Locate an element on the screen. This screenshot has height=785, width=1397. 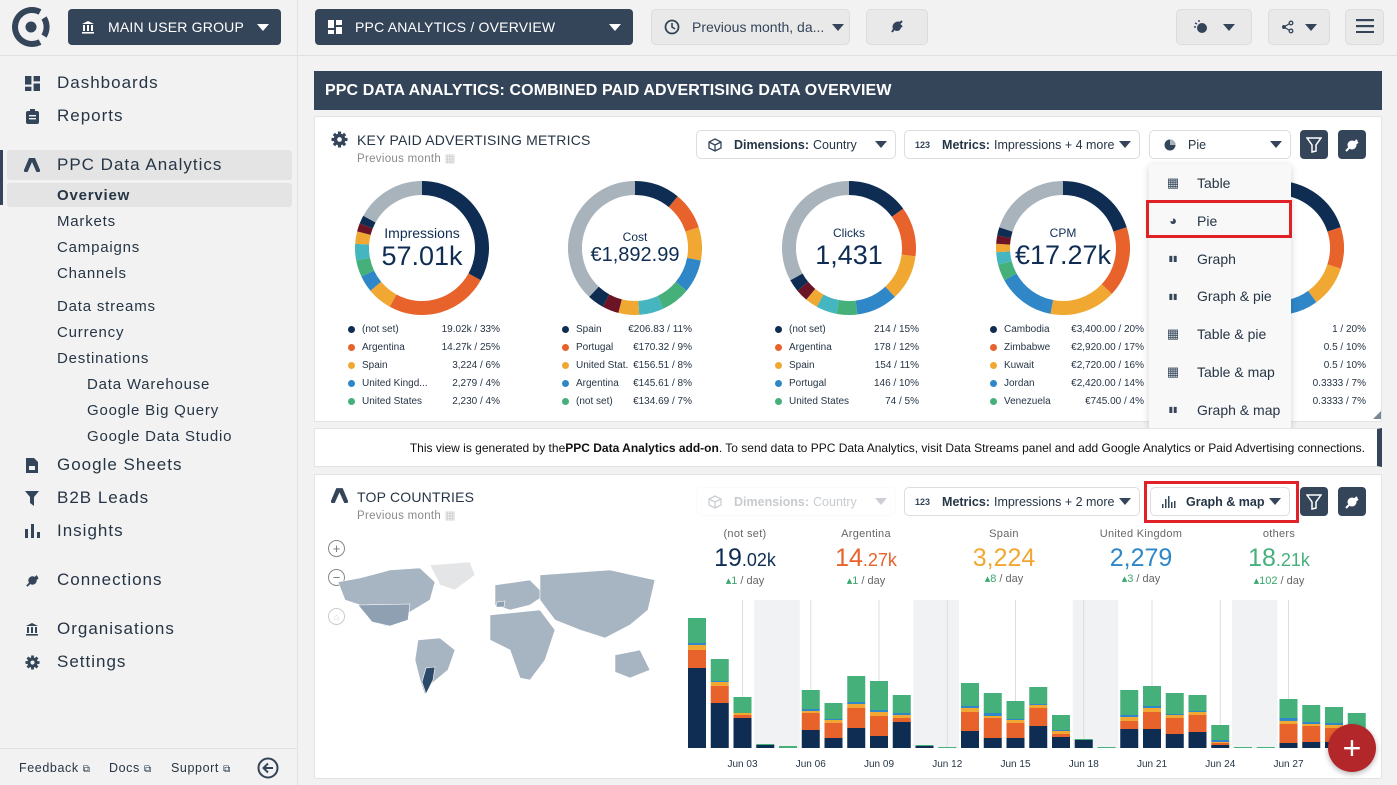
metrics-select: 123 Metrics: Impressions + 4 more is located at coordinates (1022, 144).